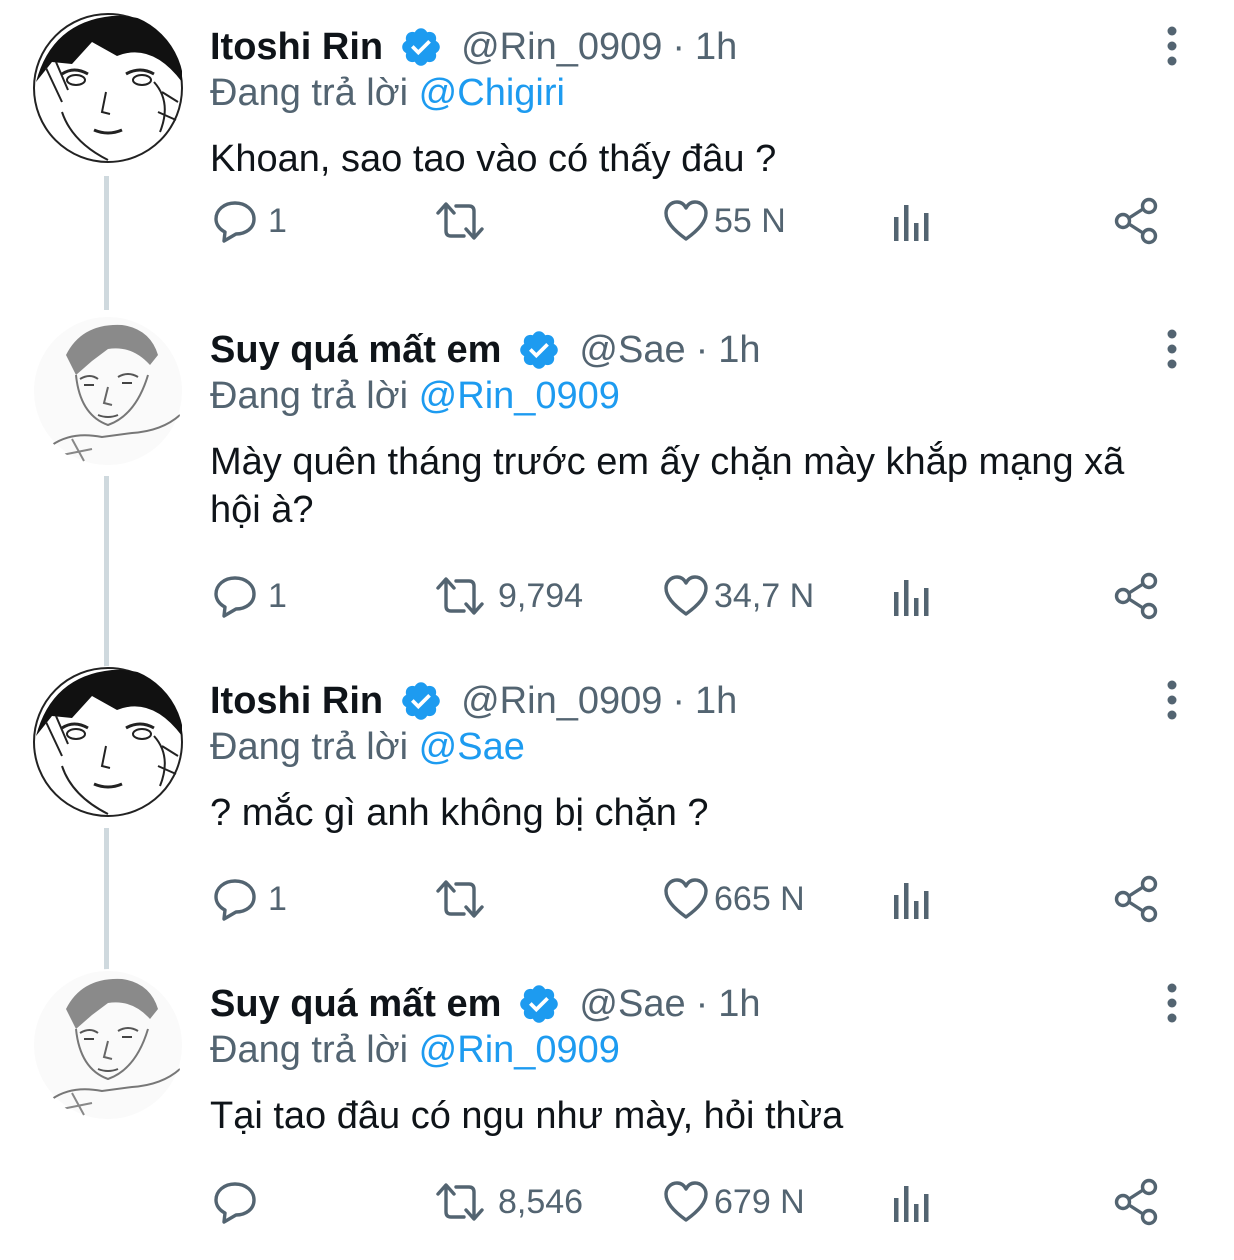 The height and width of the screenshot is (1260, 1234). Describe the element at coordinates (759, 1201) in the screenshot. I see `like-count: 679 N` at that location.